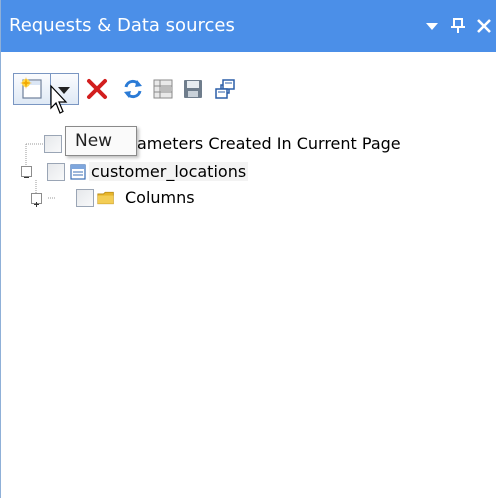 This screenshot has height=498, width=496. I want to click on expand-toggle, so click(36, 200).